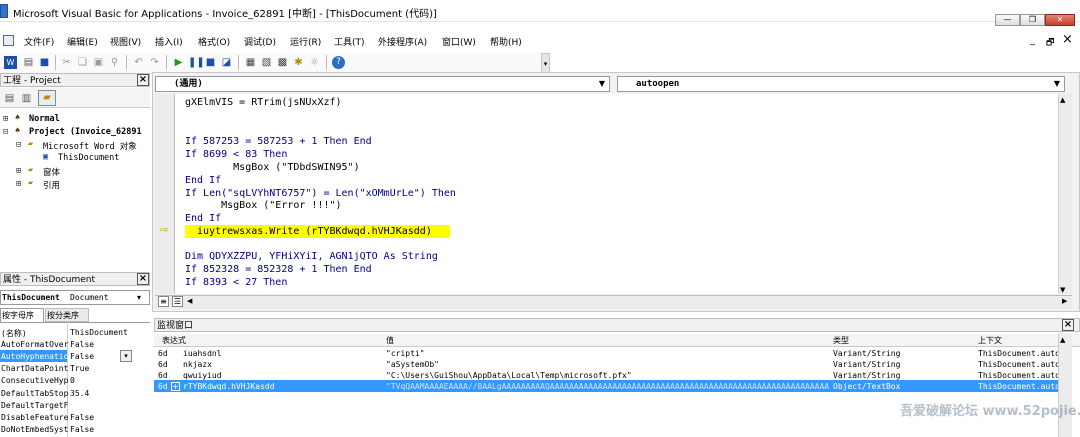 The width and height of the screenshot is (1080, 437). Describe the element at coordinates (82, 41) in the screenshot. I see `menu-edit: 编辑(E)` at that location.